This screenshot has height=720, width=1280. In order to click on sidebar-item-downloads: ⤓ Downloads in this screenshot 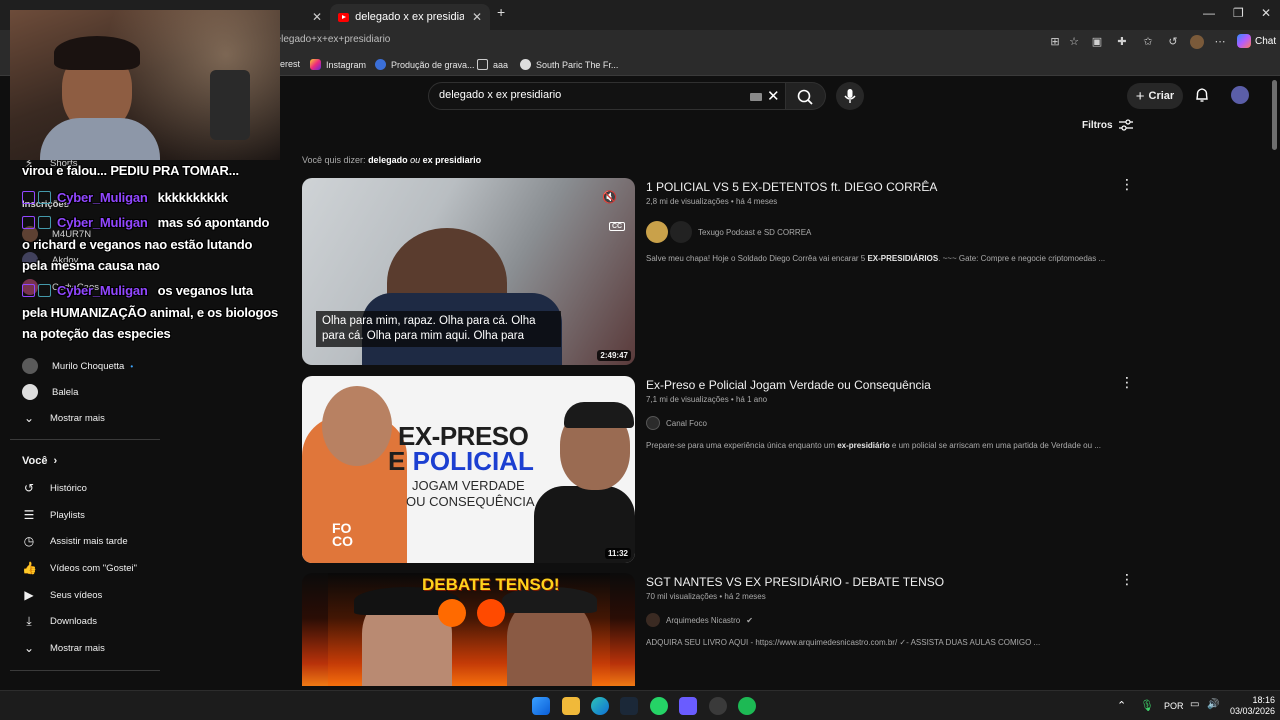, I will do `click(59, 621)`.